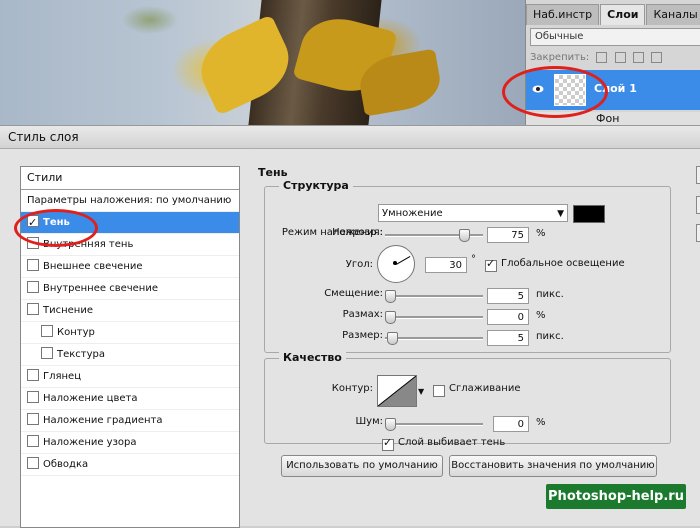 This screenshot has height=528, width=700. What do you see at coordinates (623, 14) in the screenshot?
I see `tab-layers: Слои` at bounding box center [623, 14].